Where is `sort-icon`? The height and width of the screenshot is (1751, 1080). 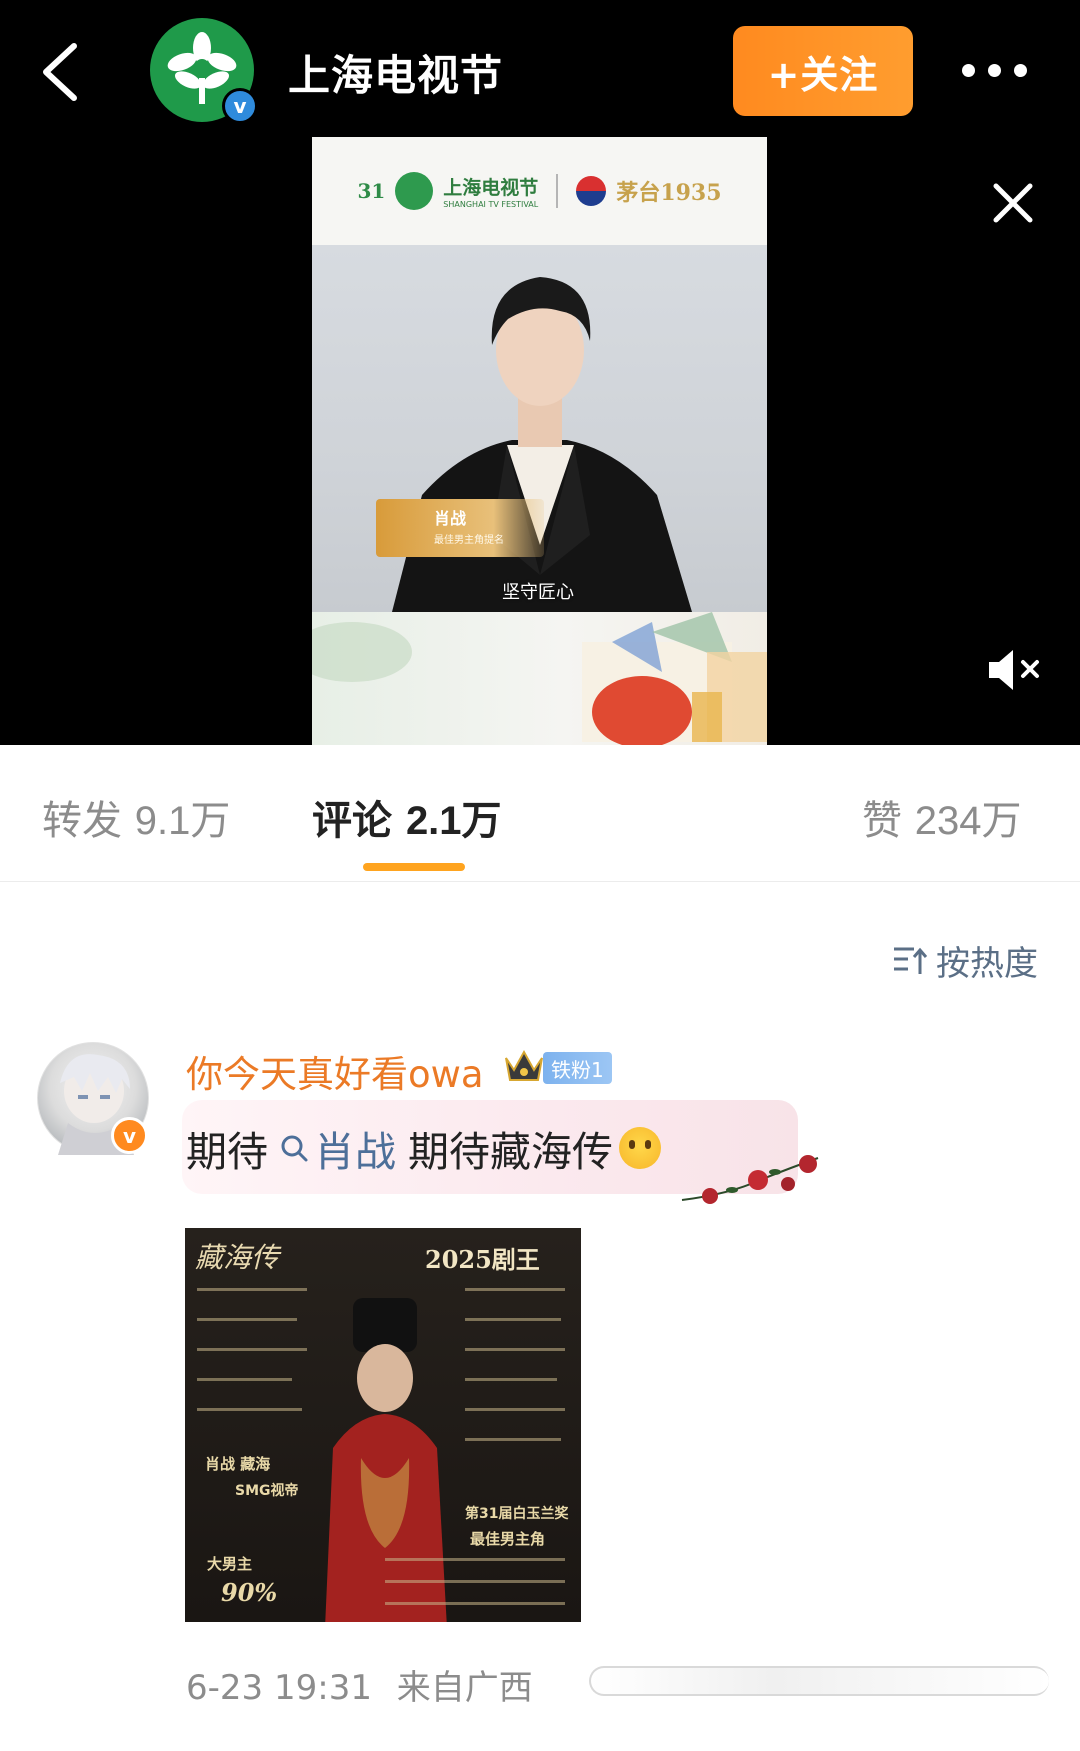
sort-icon is located at coordinates (911, 960).